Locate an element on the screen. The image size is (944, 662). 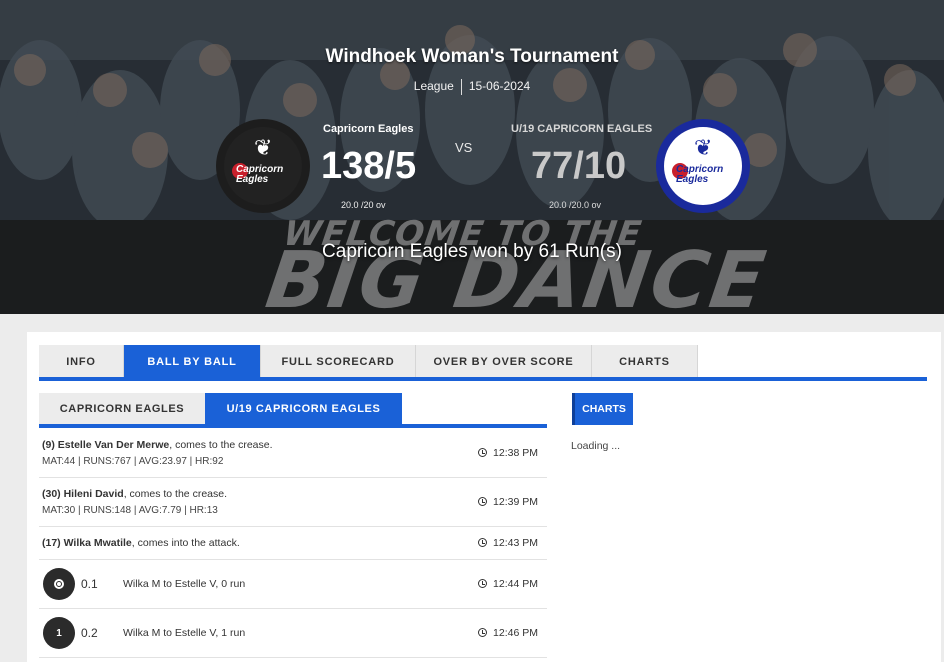
event-time: 12:38 PM is located at coordinates (515, 453).